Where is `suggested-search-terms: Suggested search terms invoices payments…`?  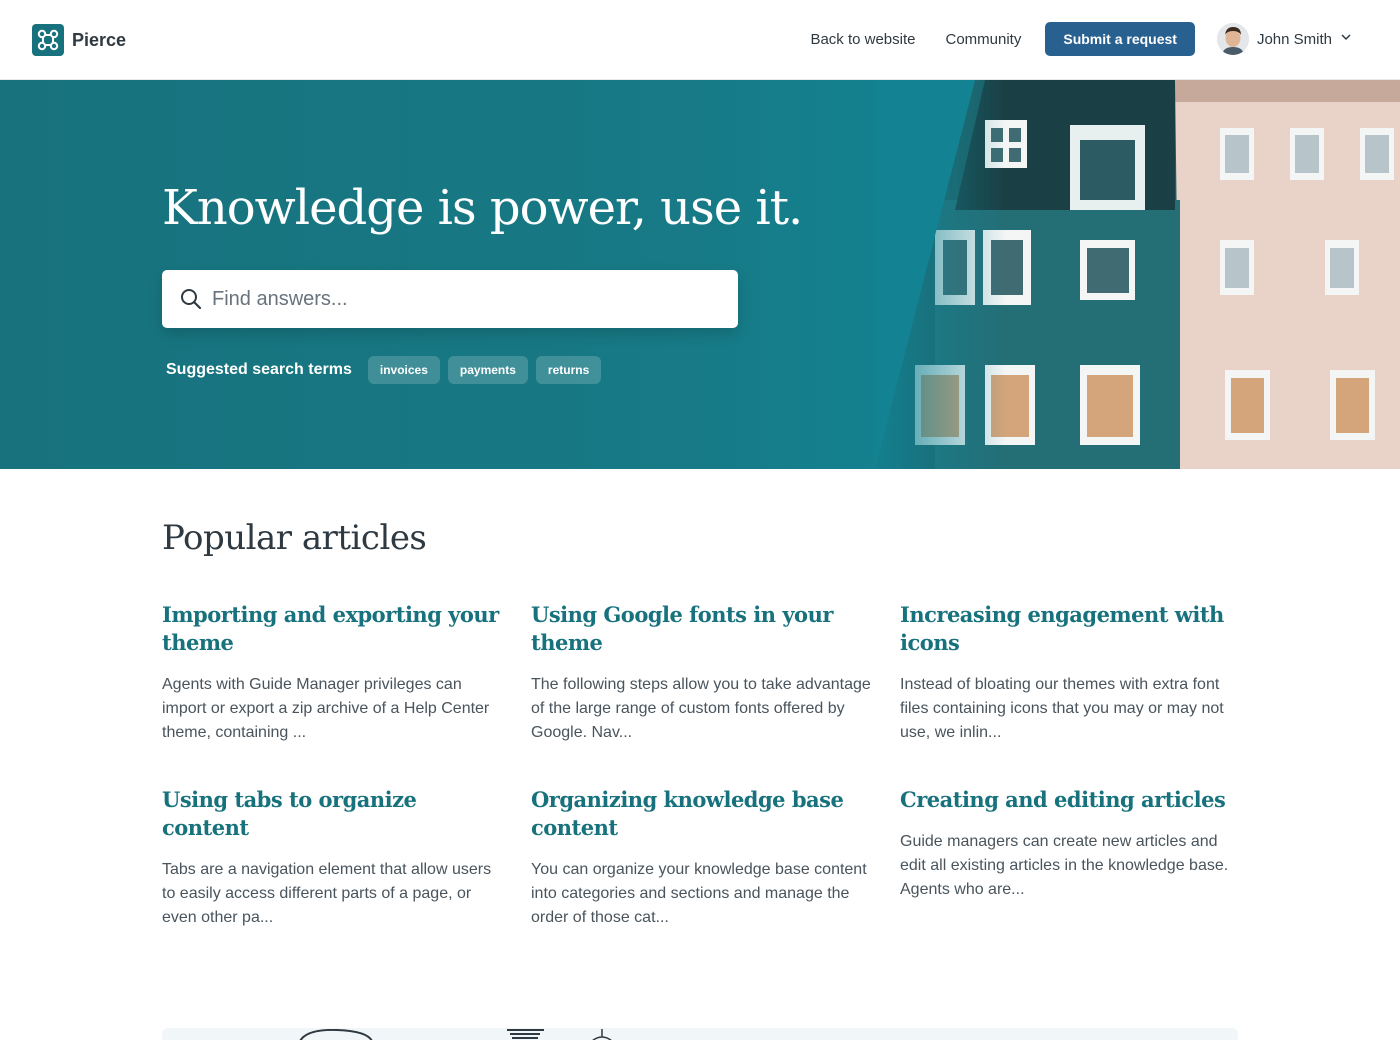 suggested-search-terms: Suggested search terms invoices payments… is located at coordinates (384, 370).